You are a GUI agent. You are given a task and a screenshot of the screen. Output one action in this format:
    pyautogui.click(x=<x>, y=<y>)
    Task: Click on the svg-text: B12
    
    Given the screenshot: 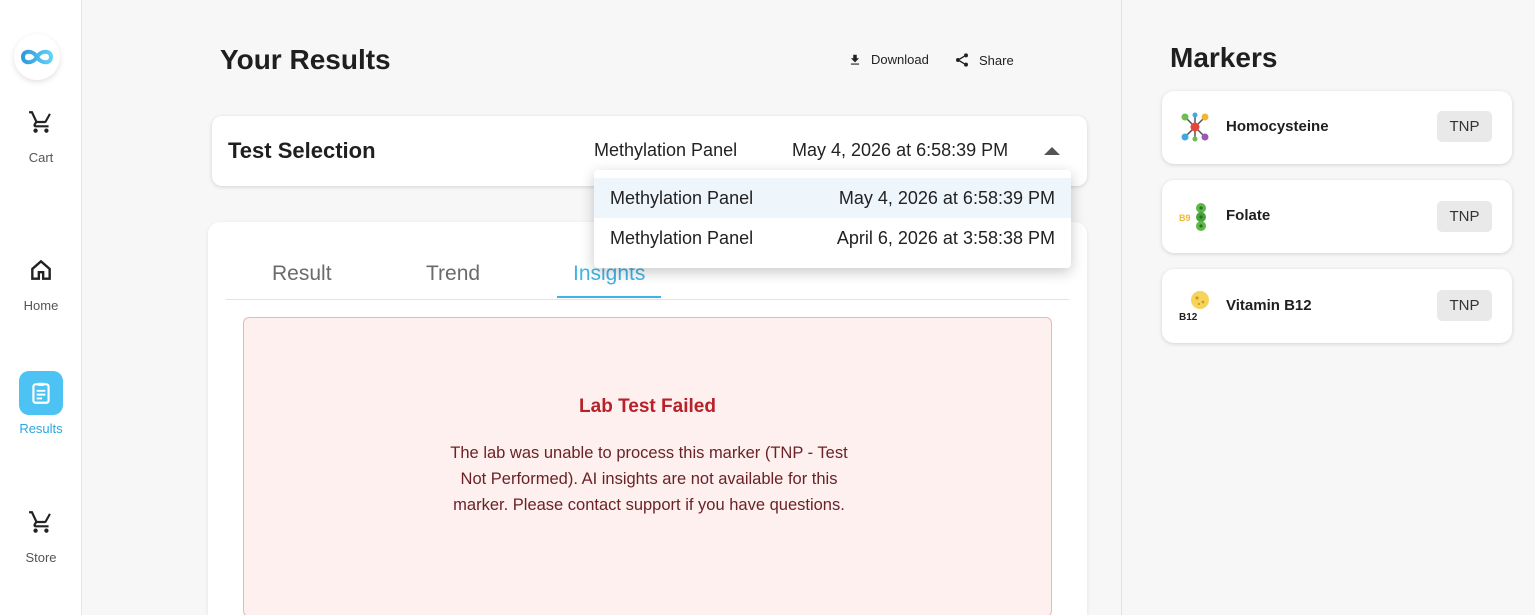 What is the action you would take?
    pyautogui.click(x=1188, y=317)
    